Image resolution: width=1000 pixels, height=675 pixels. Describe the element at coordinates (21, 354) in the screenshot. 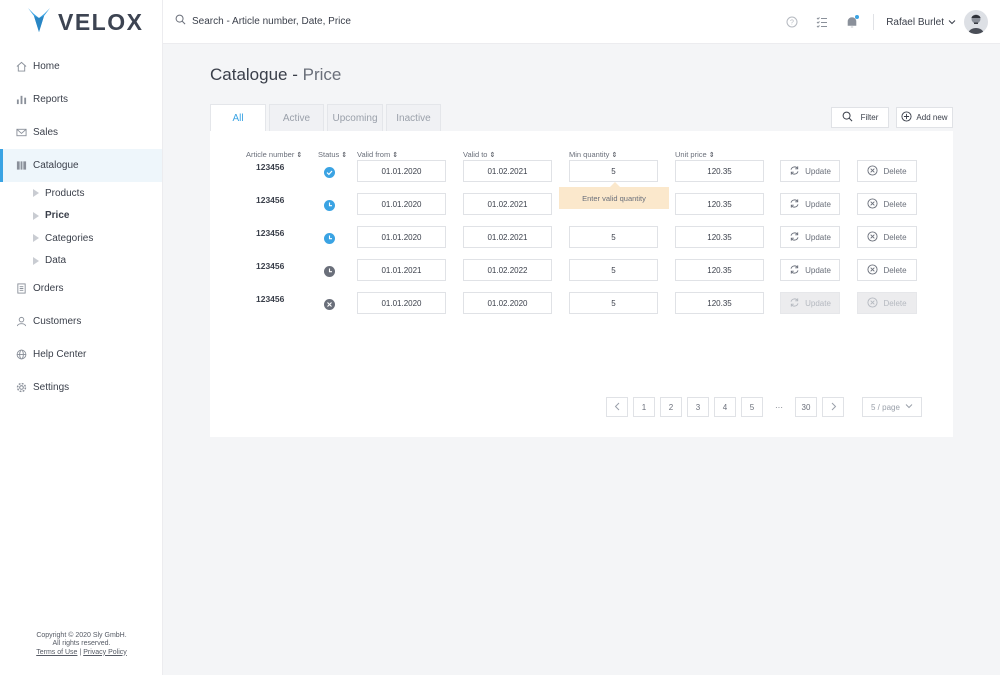

I see `globe-icon` at that location.